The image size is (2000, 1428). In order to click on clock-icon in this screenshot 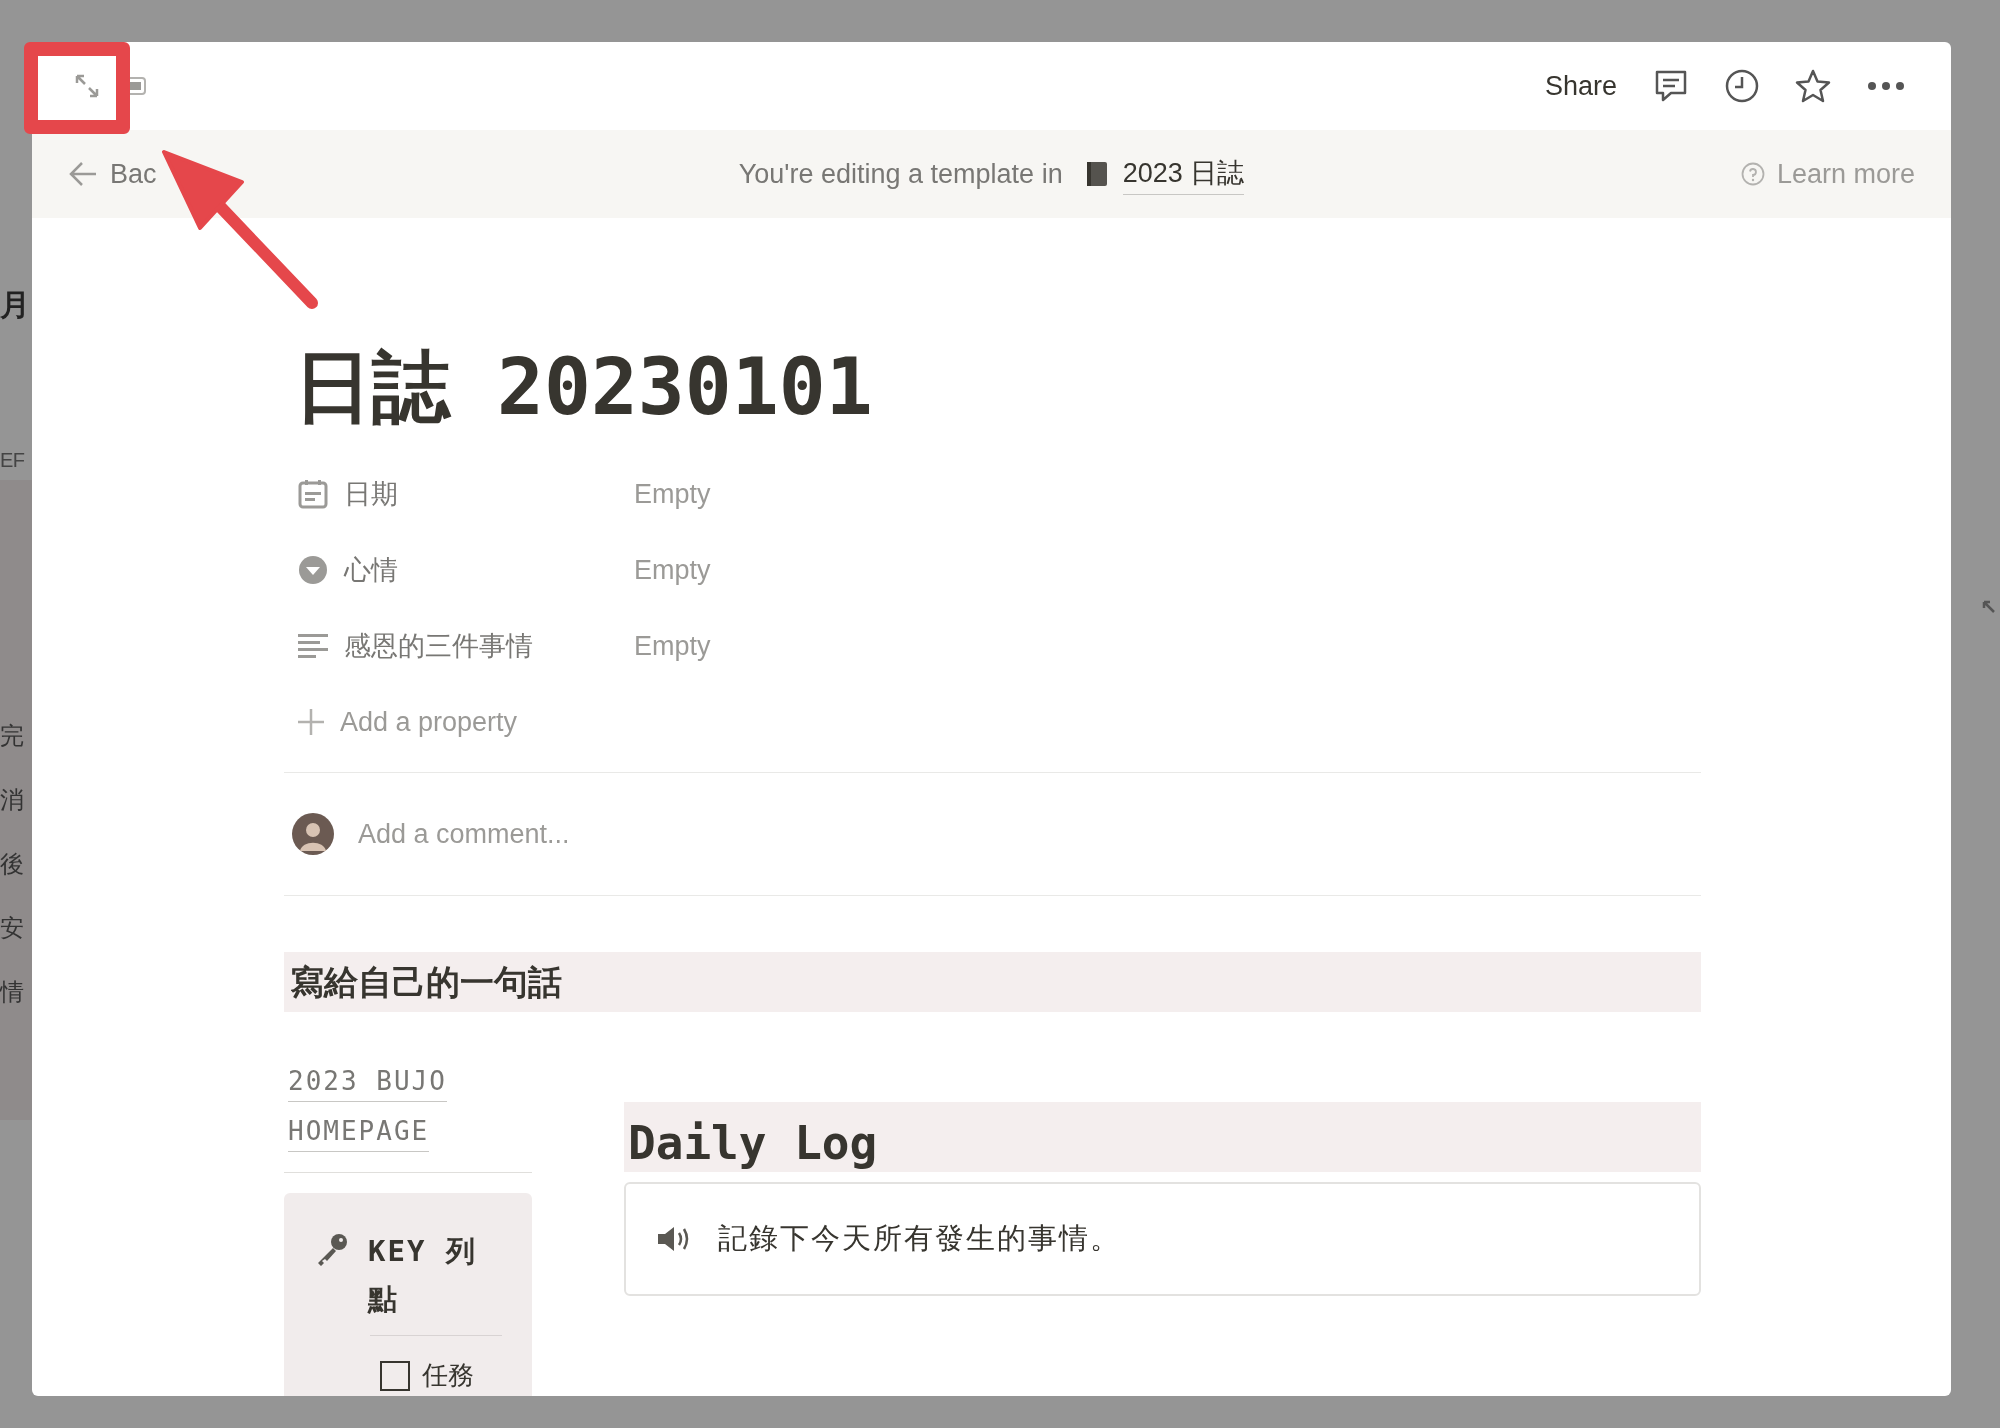, I will do `click(1742, 86)`.